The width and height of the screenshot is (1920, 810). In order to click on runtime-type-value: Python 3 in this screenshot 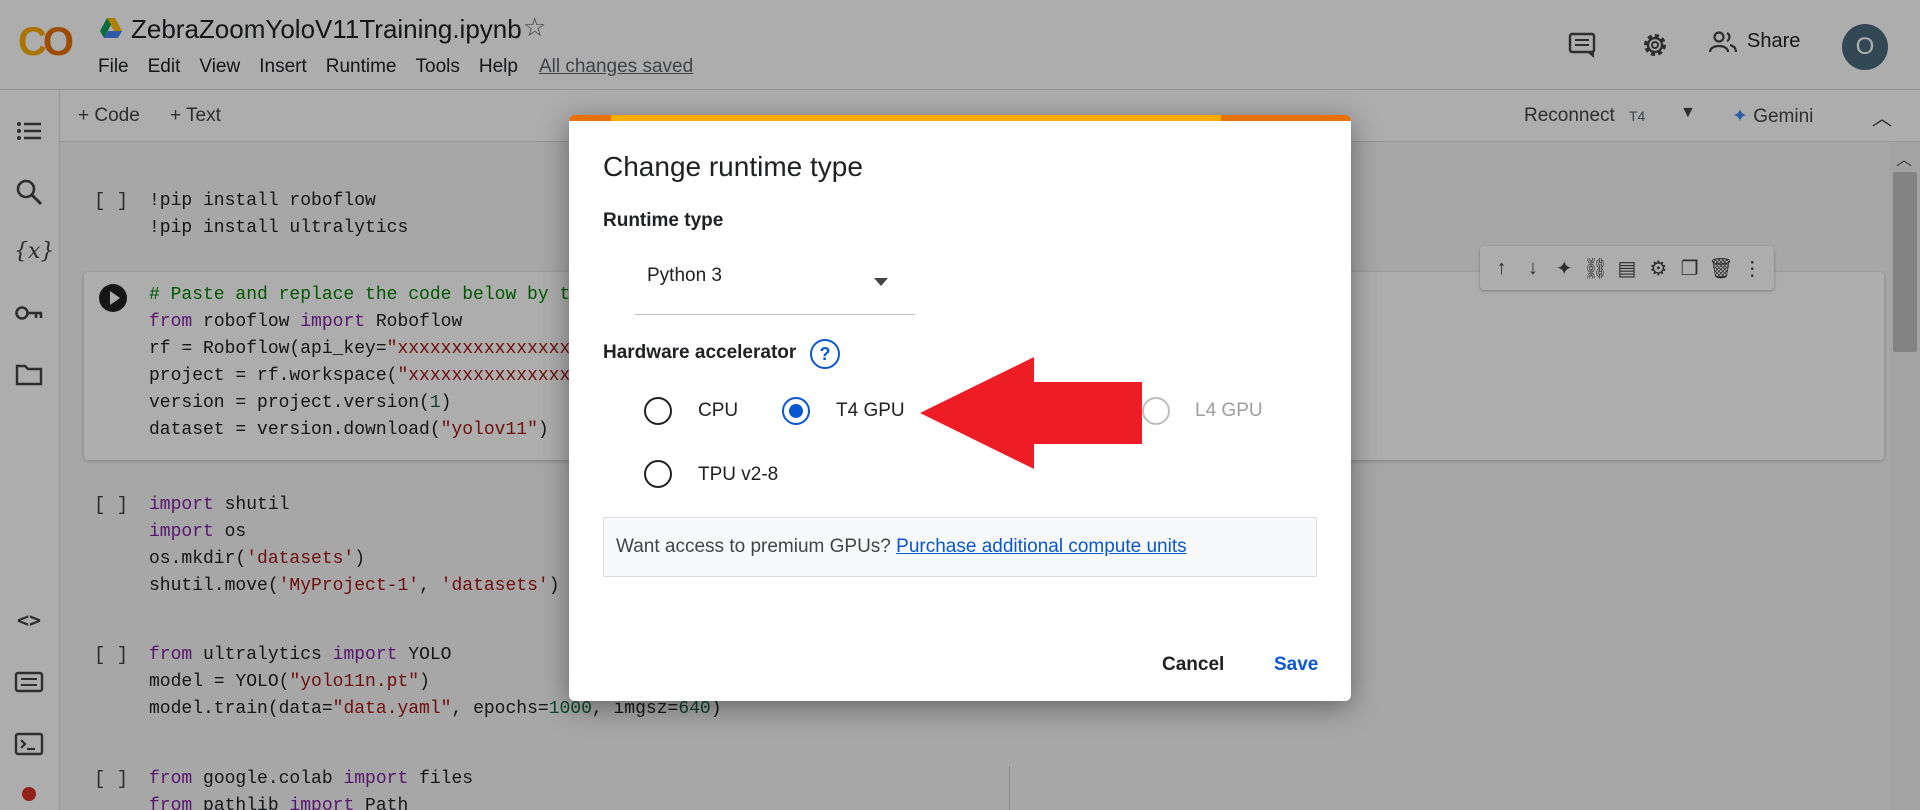, I will do `click(684, 275)`.